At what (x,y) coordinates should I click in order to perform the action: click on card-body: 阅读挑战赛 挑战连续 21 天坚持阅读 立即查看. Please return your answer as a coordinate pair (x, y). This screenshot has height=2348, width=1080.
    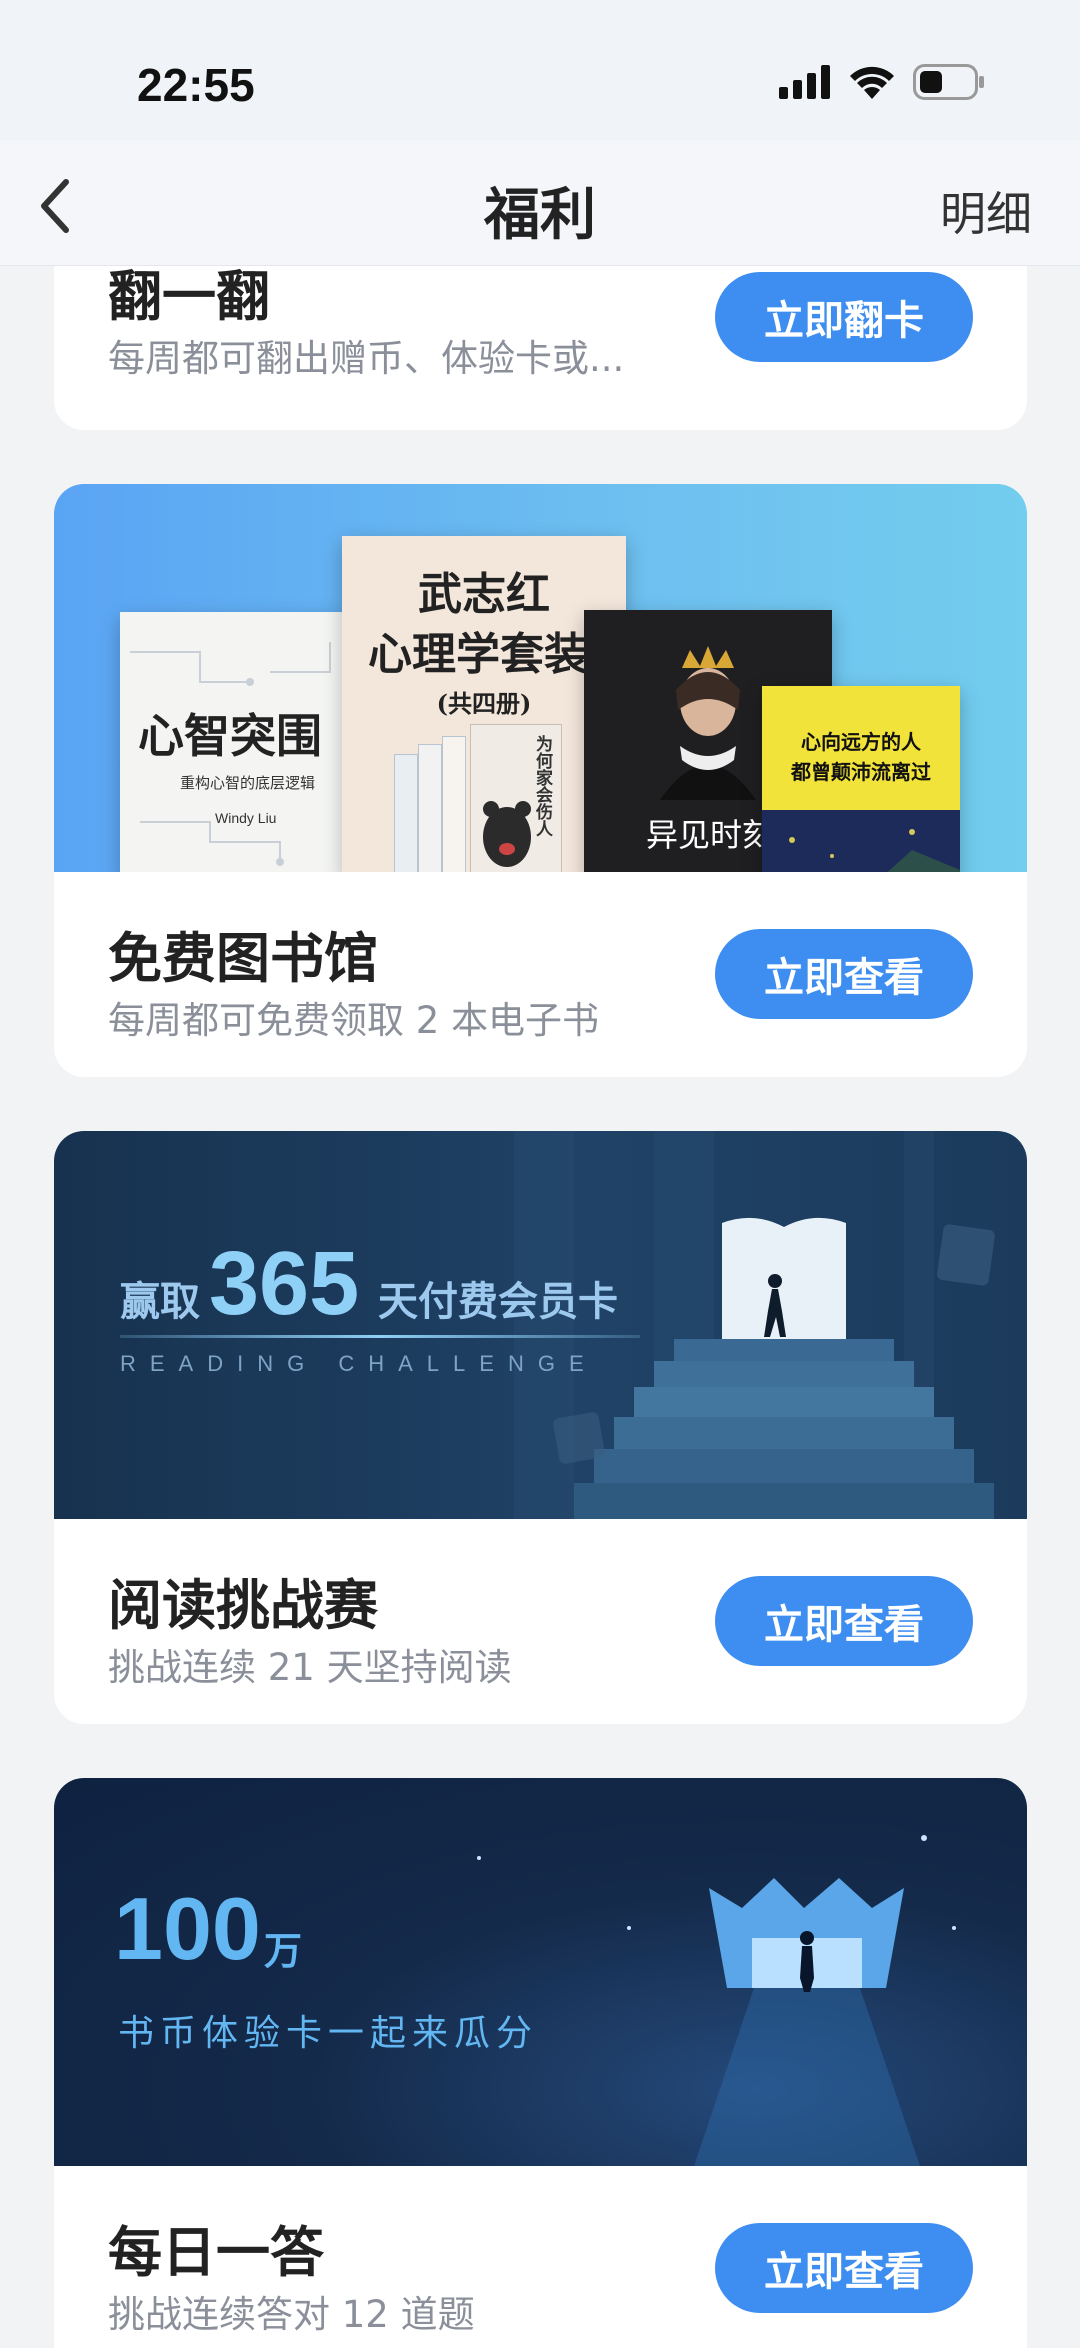
    Looking at the image, I should click on (540, 1621).